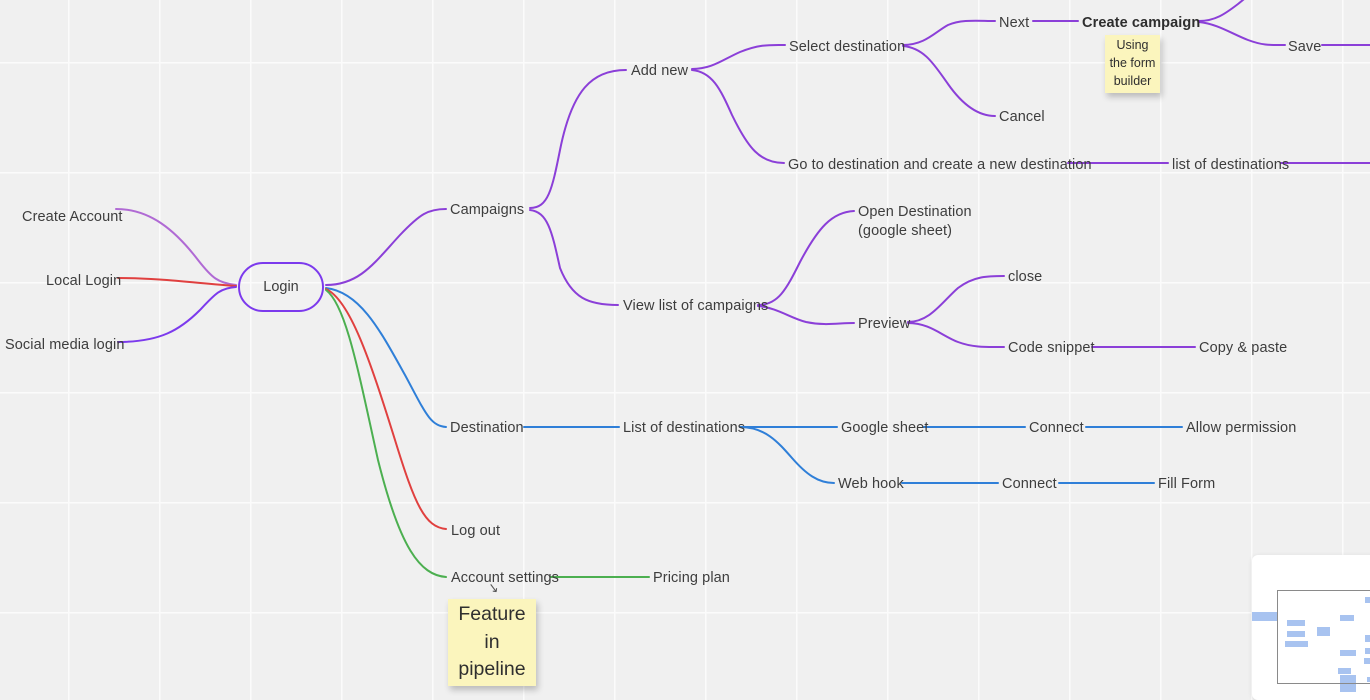  I want to click on edge-create-save, so click(1242, 34).